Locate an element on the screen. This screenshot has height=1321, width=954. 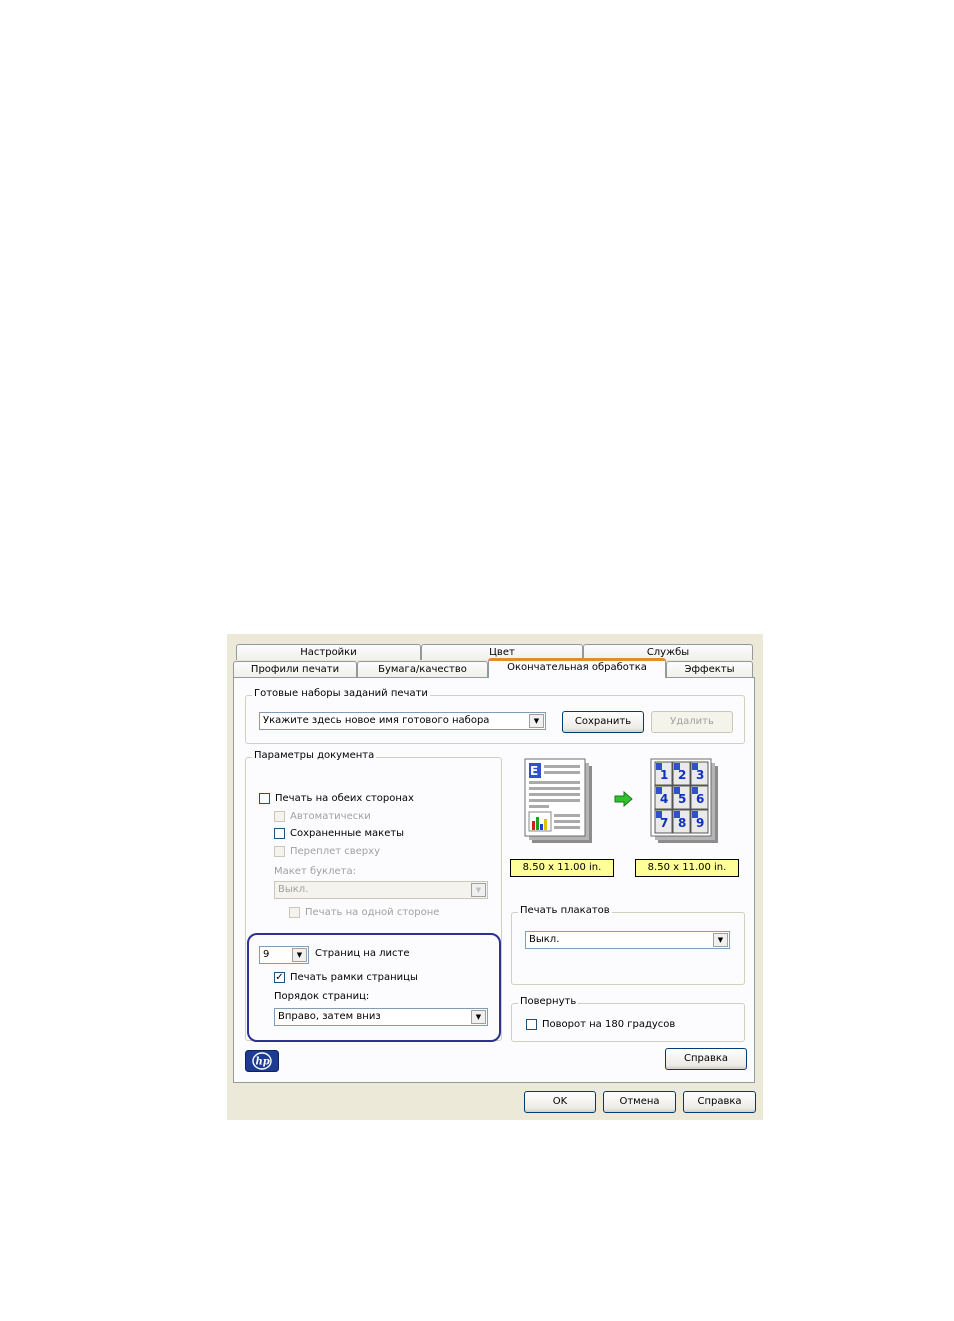
tab-paper-quality: Бумага/качество is located at coordinates (422, 669).